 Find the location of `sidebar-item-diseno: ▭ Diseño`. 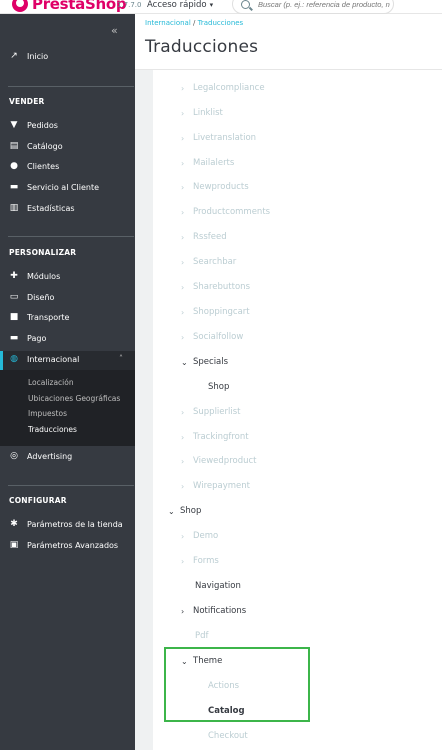

sidebar-item-diseno: ▭ Diseño is located at coordinates (31, 297).